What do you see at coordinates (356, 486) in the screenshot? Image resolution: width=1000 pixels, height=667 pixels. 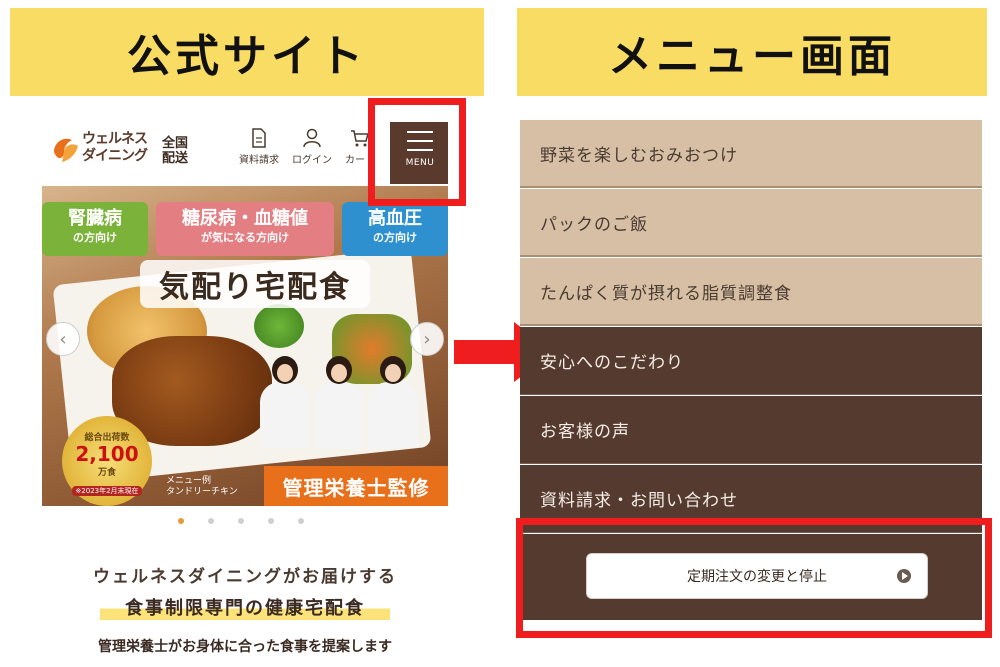 I see `dietitian-supervised-label: 管理栄養士監修` at bounding box center [356, 486].